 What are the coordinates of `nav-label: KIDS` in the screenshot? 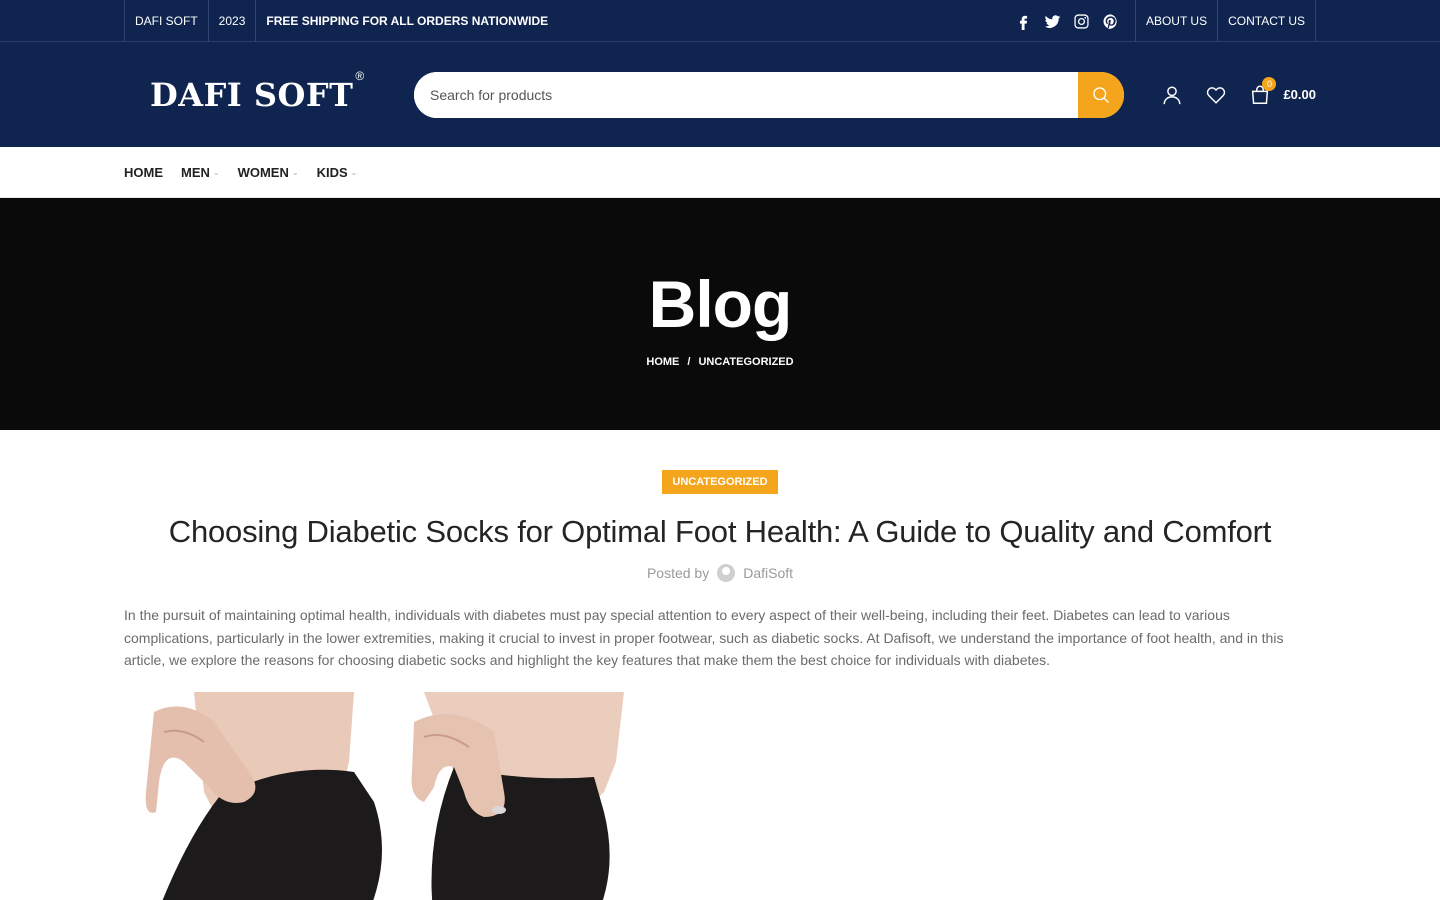 It's located at (332, 172).